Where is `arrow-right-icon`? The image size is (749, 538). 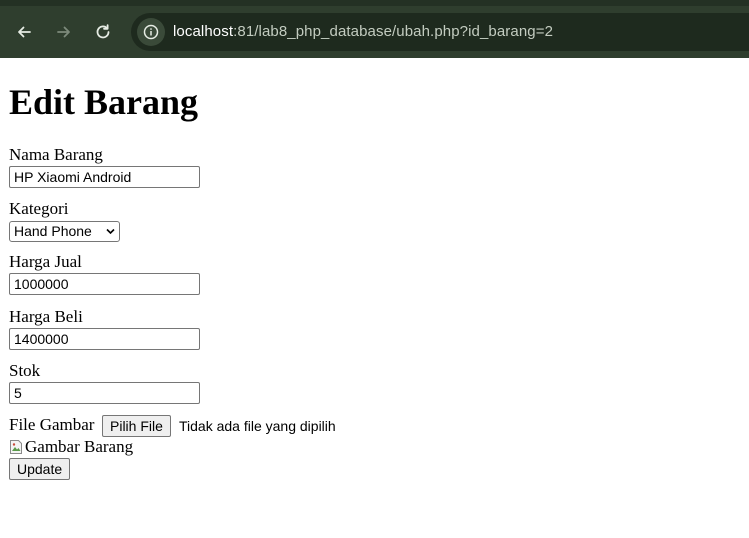 arrow-right-icon is located at coordinates (63, 32).